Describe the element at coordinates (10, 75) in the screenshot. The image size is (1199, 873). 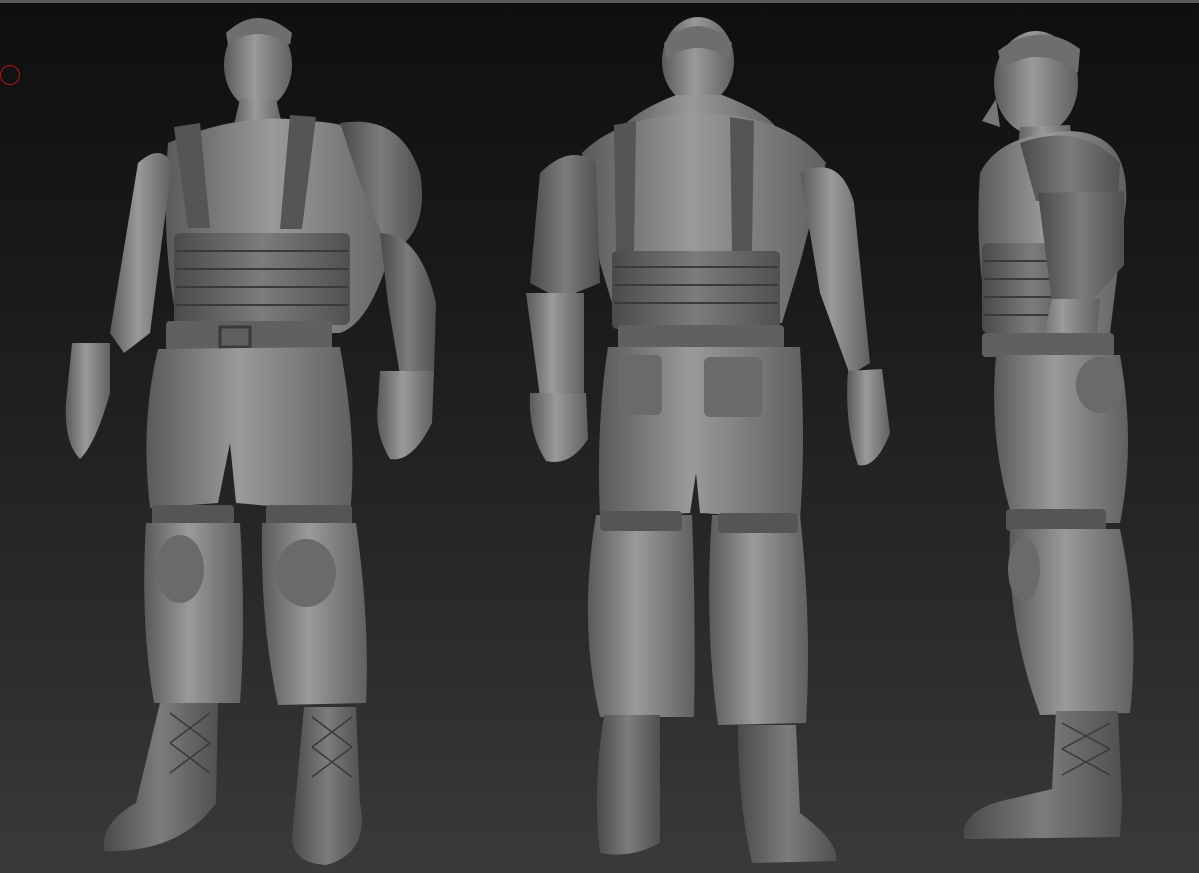
I see `brush-cursor-icon` at that location.